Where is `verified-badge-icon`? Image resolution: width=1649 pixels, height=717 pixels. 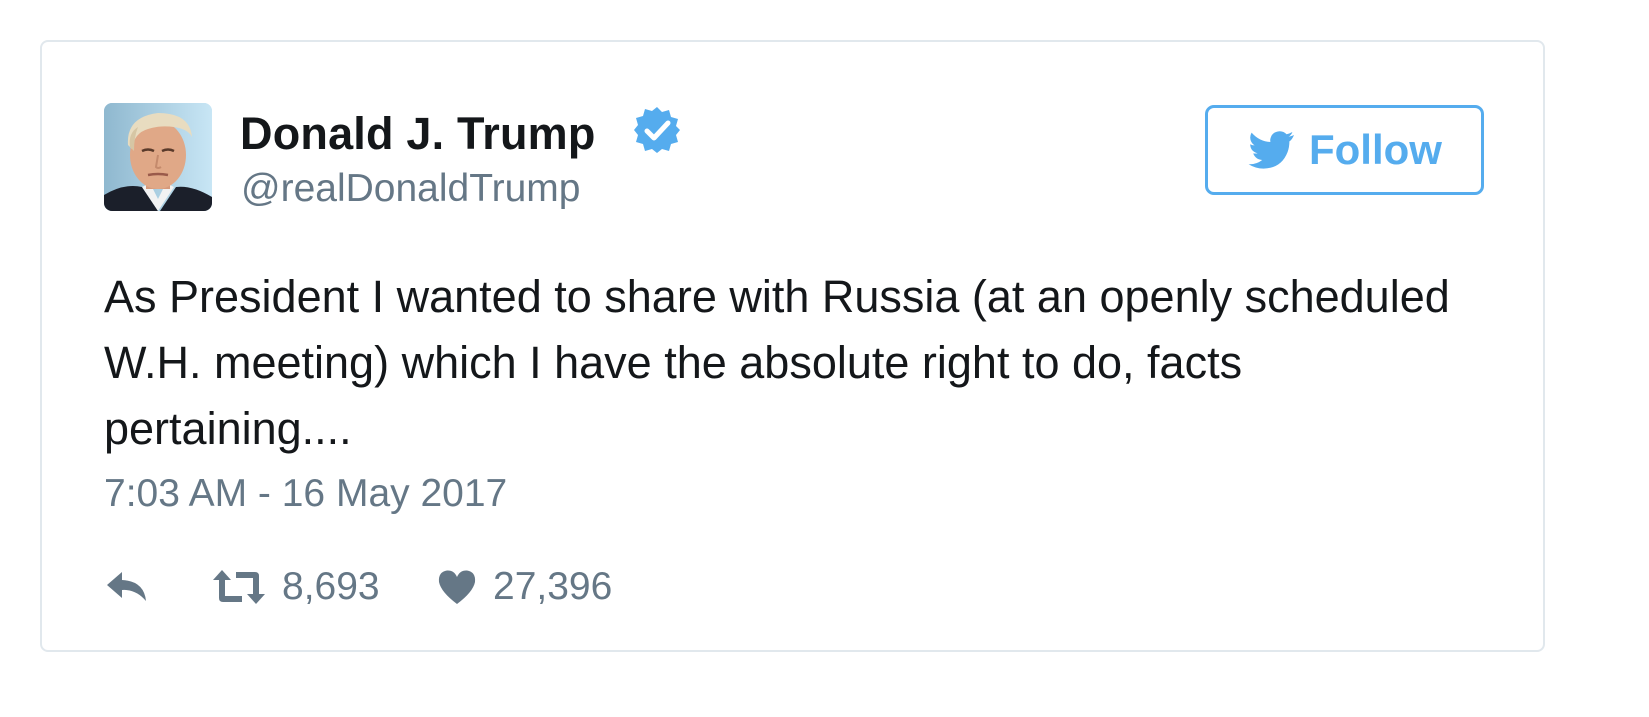
verified-badge-icon is located at coordinates (657, 130).